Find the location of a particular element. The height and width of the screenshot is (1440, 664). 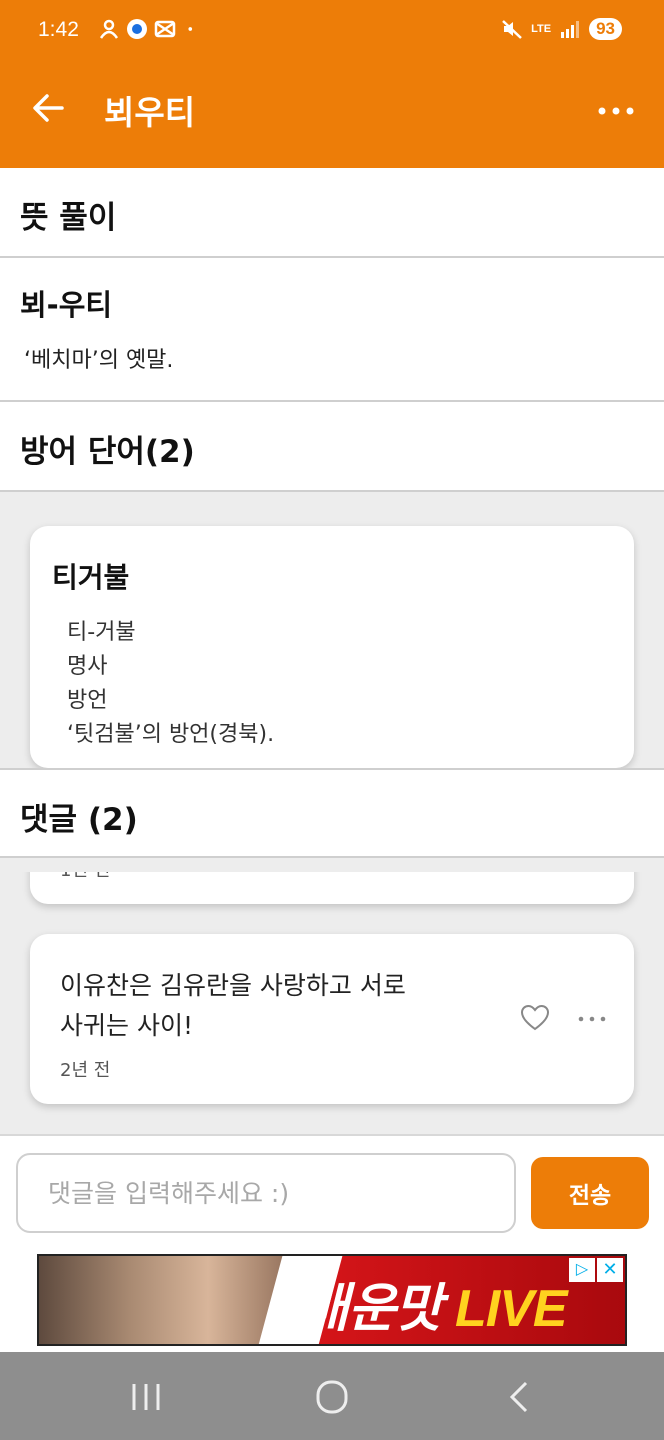

comment-input-bar: 전송 is located at coordinates (332, 1192).